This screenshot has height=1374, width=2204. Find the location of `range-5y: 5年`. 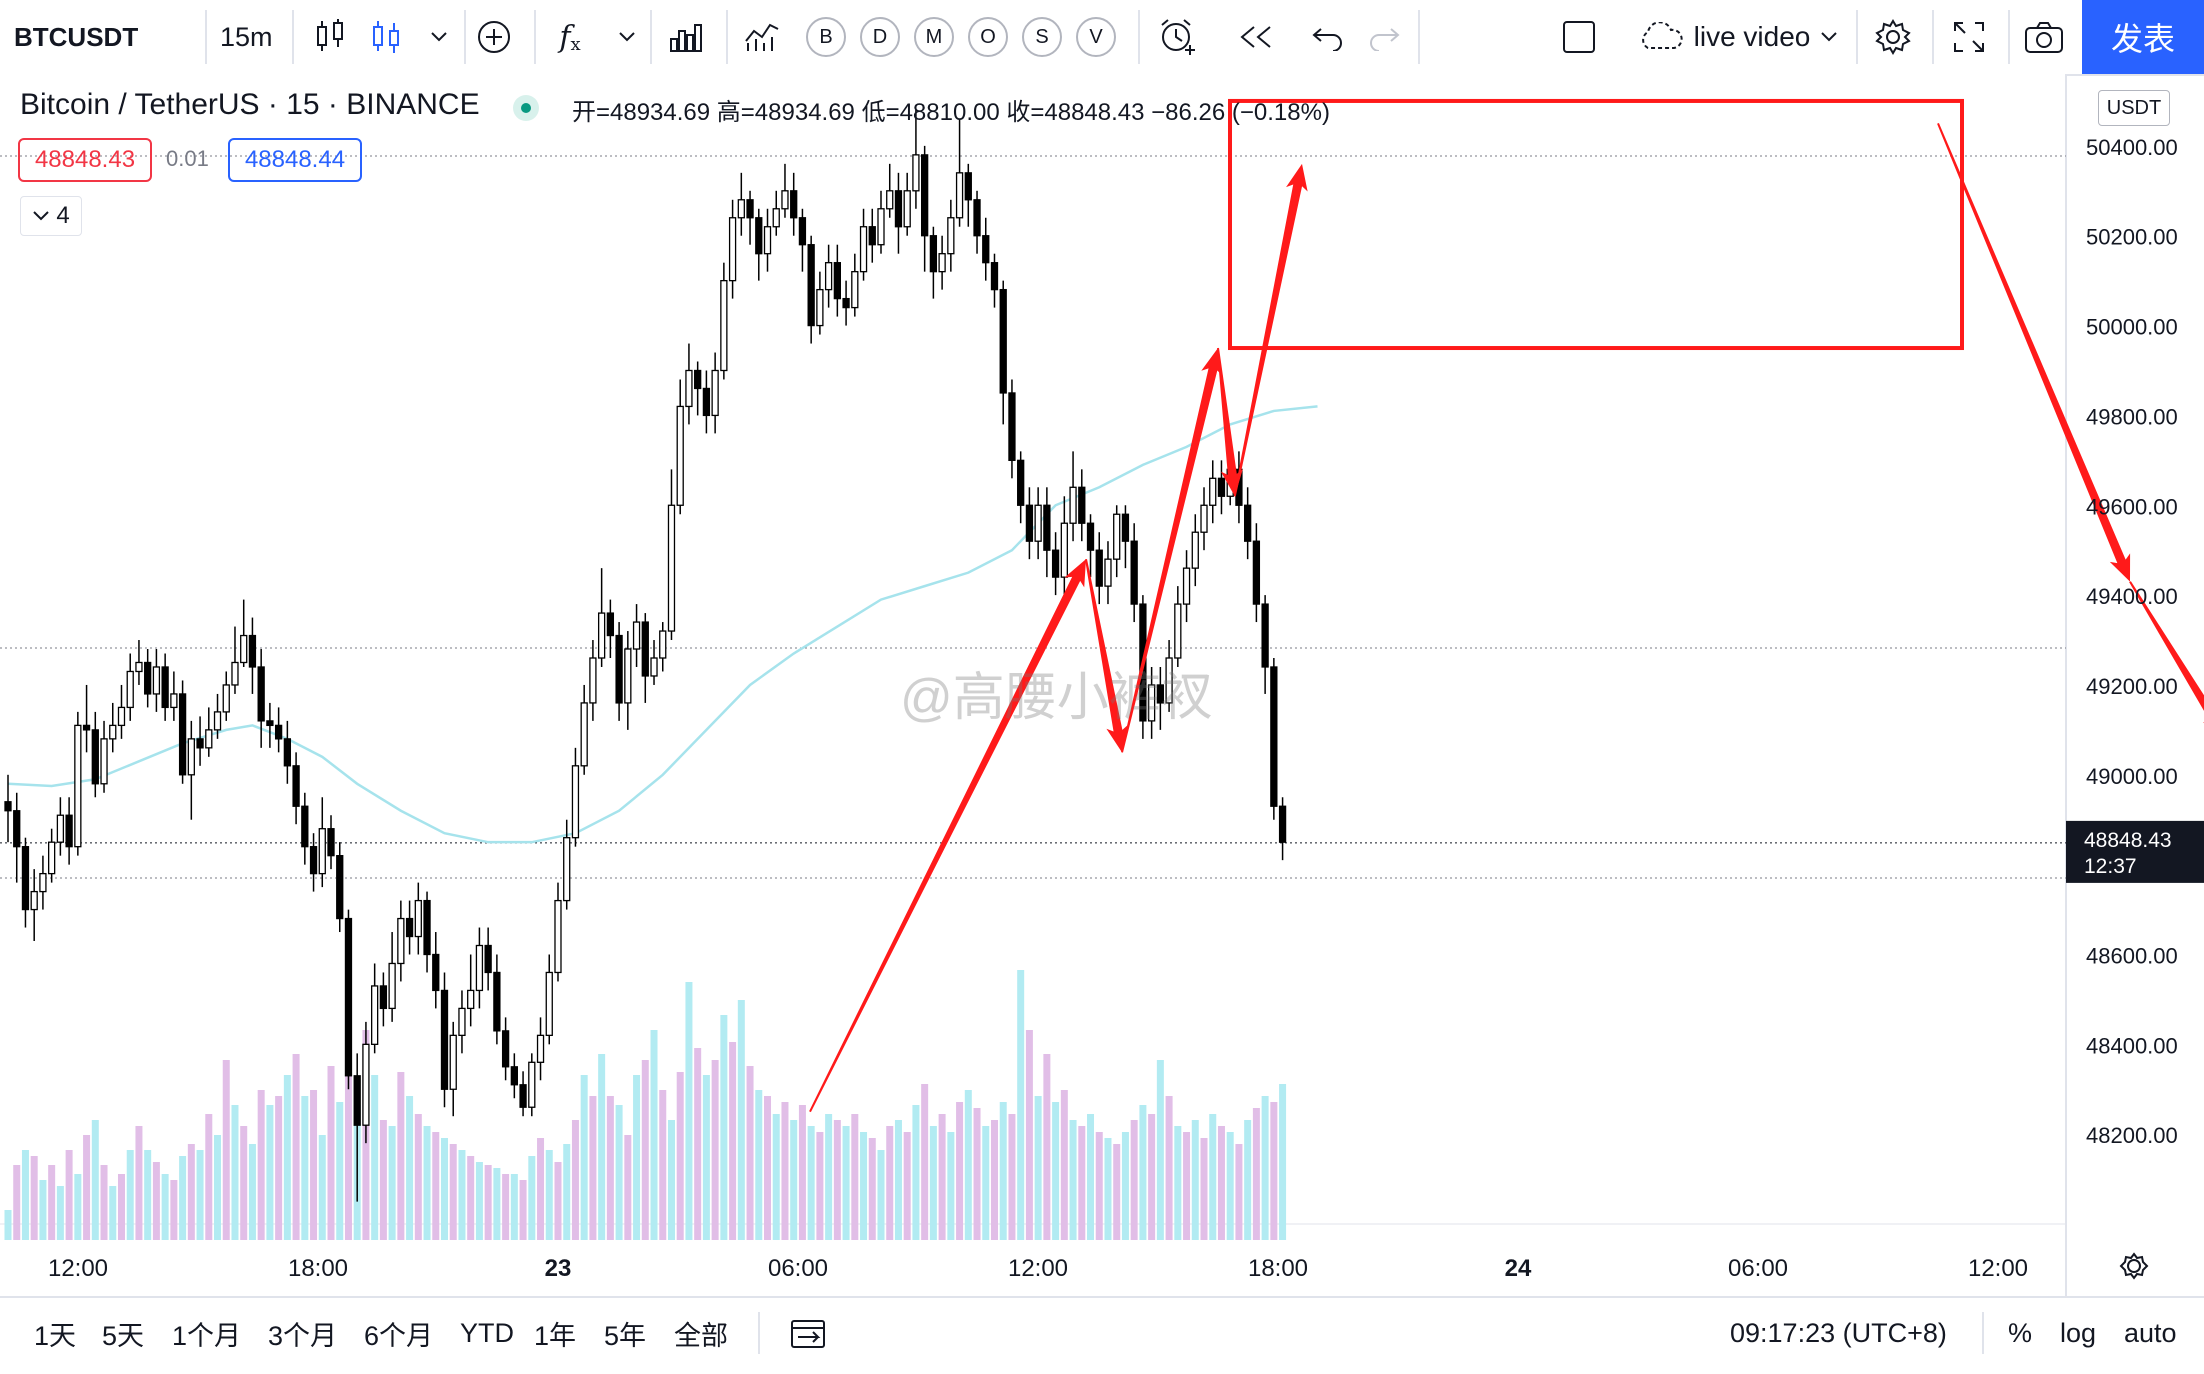

range-5y: 5年 is located at coordinates (625, 1333).